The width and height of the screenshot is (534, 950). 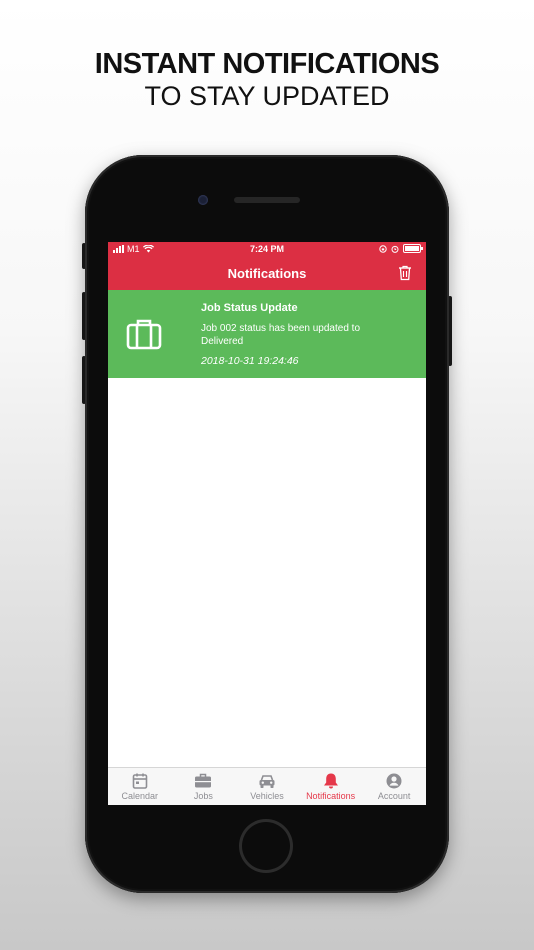 I want to click on page-title: Notifications, so click(x=267, y=273).